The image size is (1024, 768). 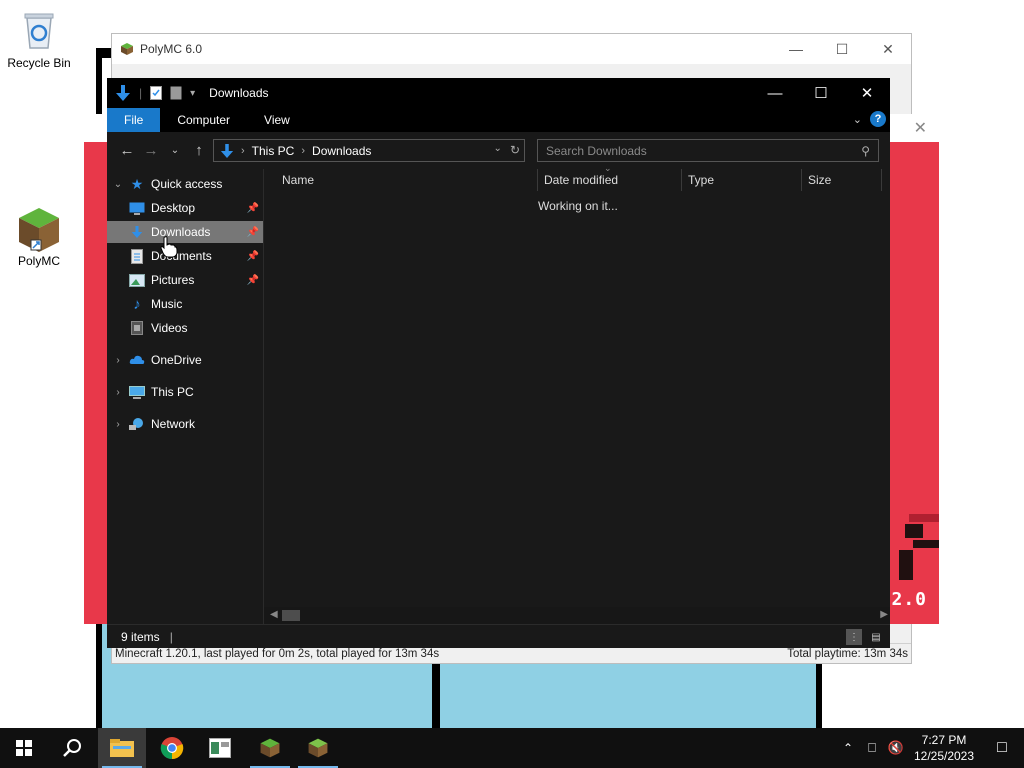 I want to click on grass-block-icon, so click(x=39, y=229).